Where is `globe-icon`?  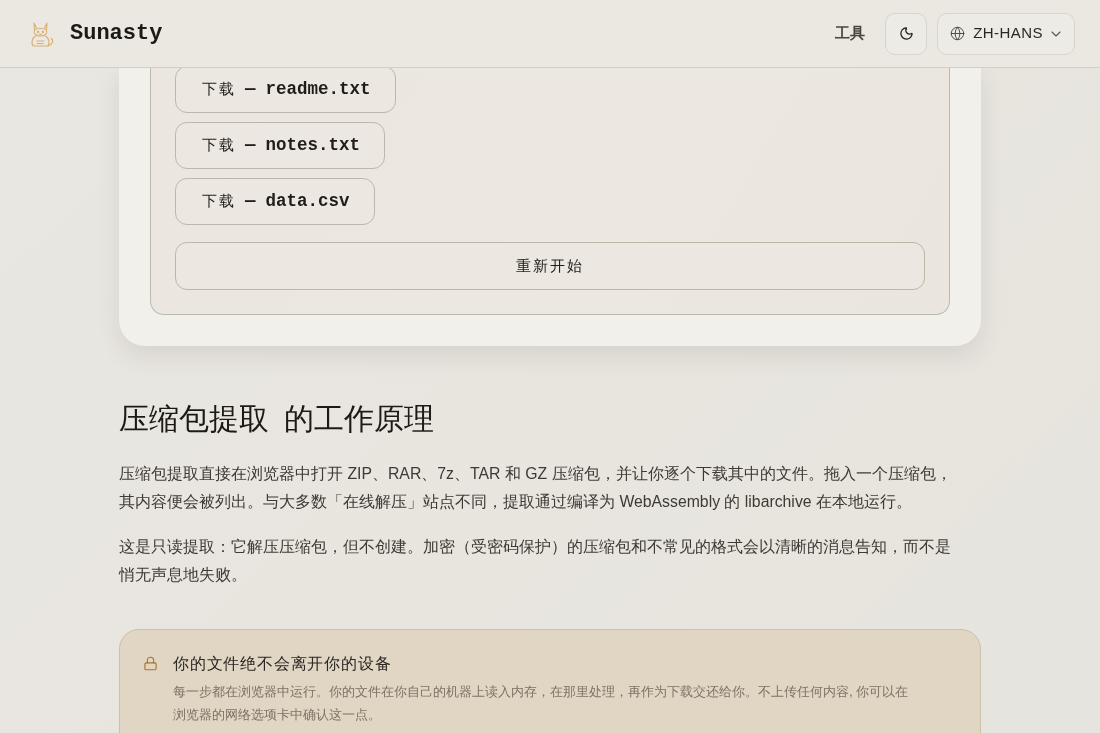 globe-icon is located at coordinates (958, 33).